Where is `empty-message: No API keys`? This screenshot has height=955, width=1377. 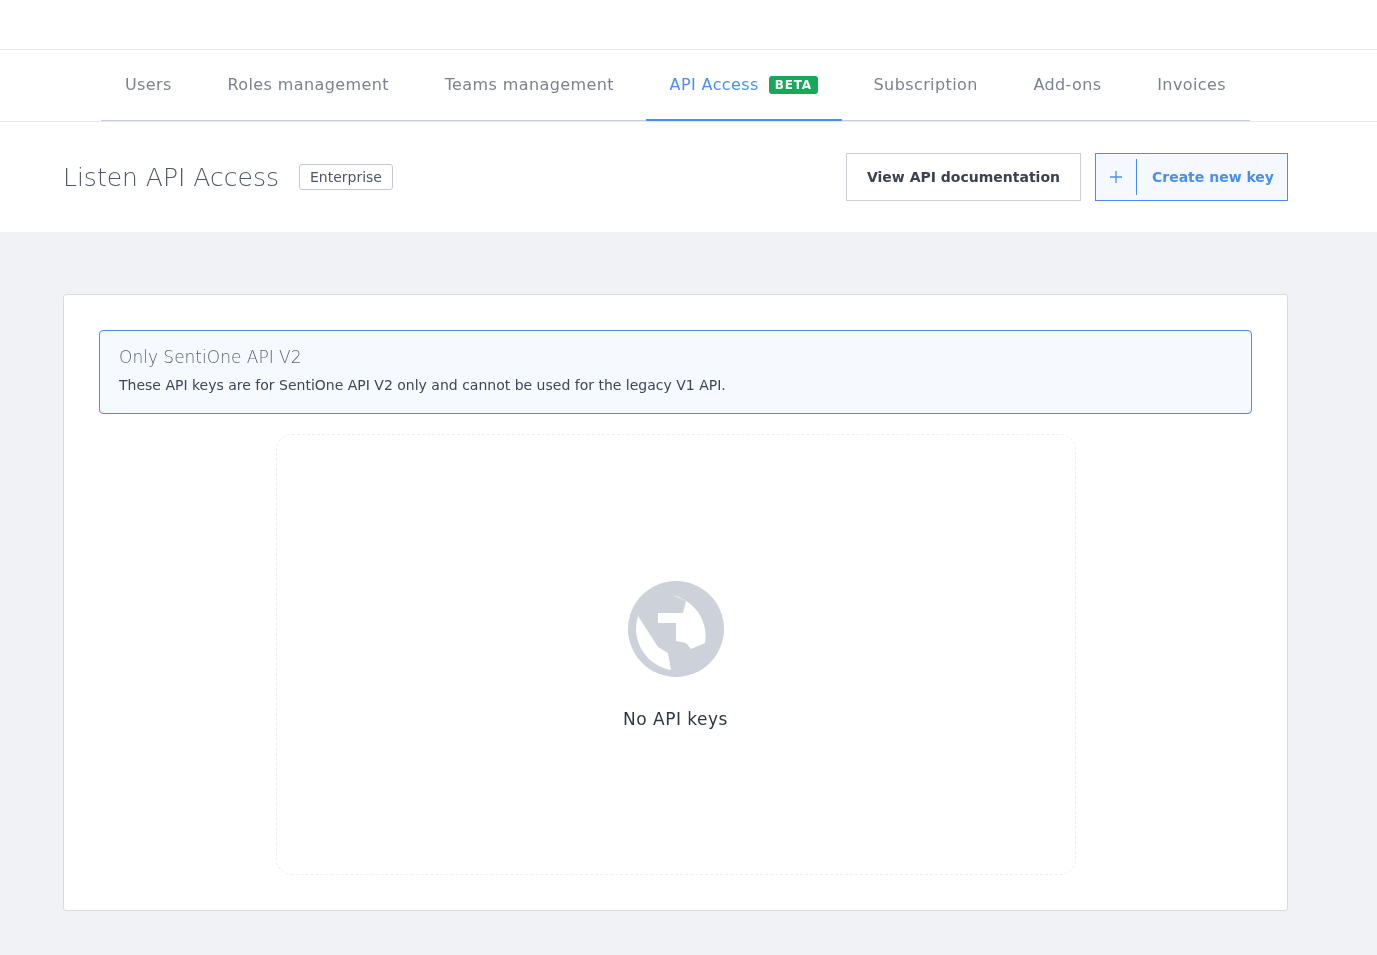 empty-message: No API keys is located at coordinates (675, 718).